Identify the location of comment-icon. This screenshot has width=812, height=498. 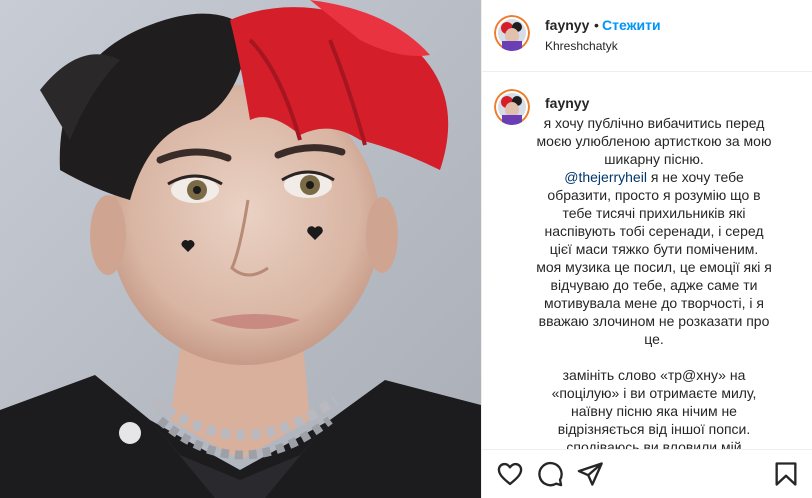
(550, 474).